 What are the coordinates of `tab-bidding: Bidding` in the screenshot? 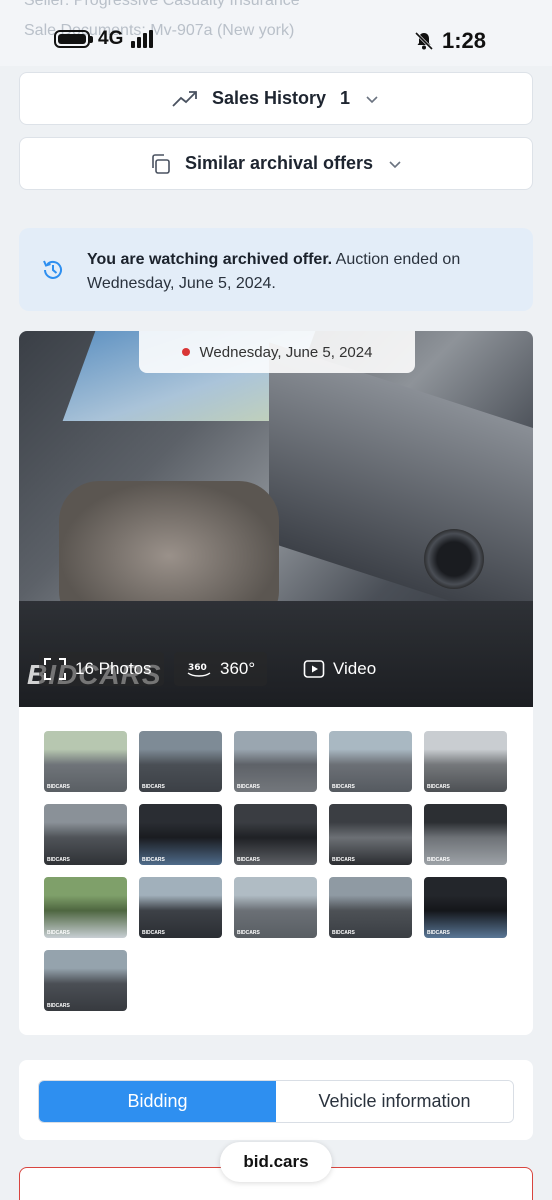 It's located at (157, 1101).